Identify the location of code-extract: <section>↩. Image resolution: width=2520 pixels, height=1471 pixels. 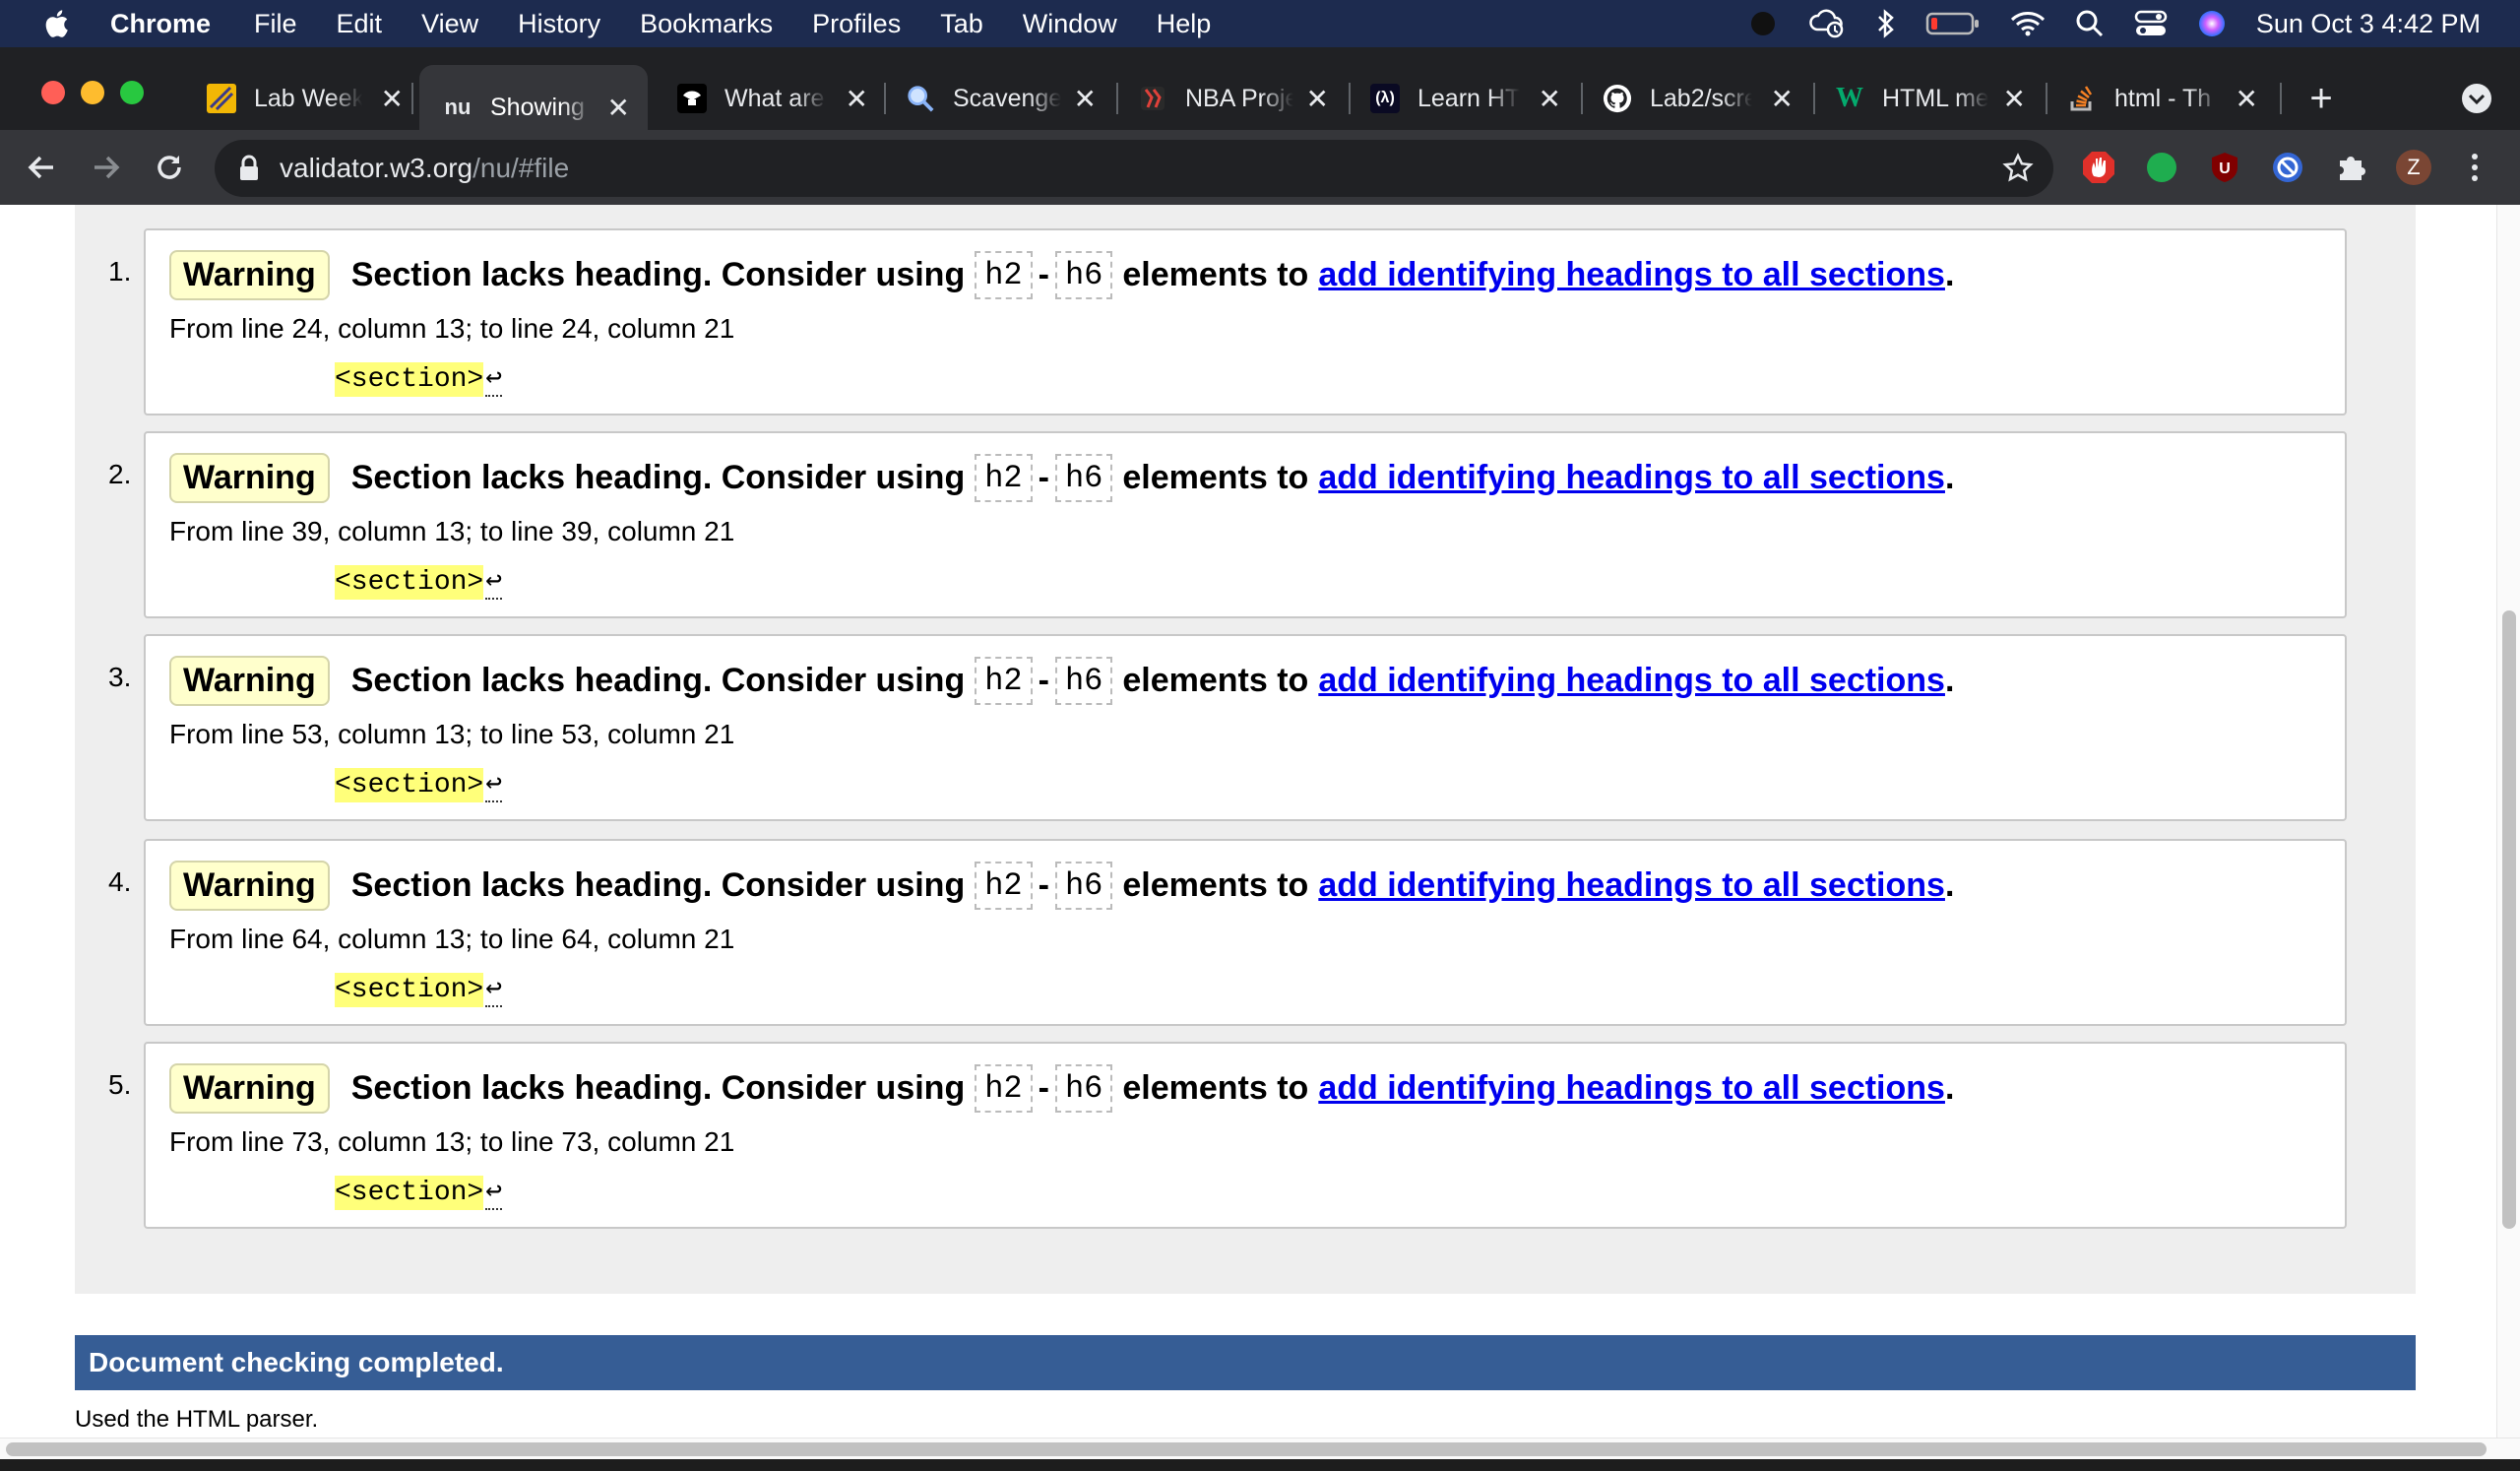
(419, 989).